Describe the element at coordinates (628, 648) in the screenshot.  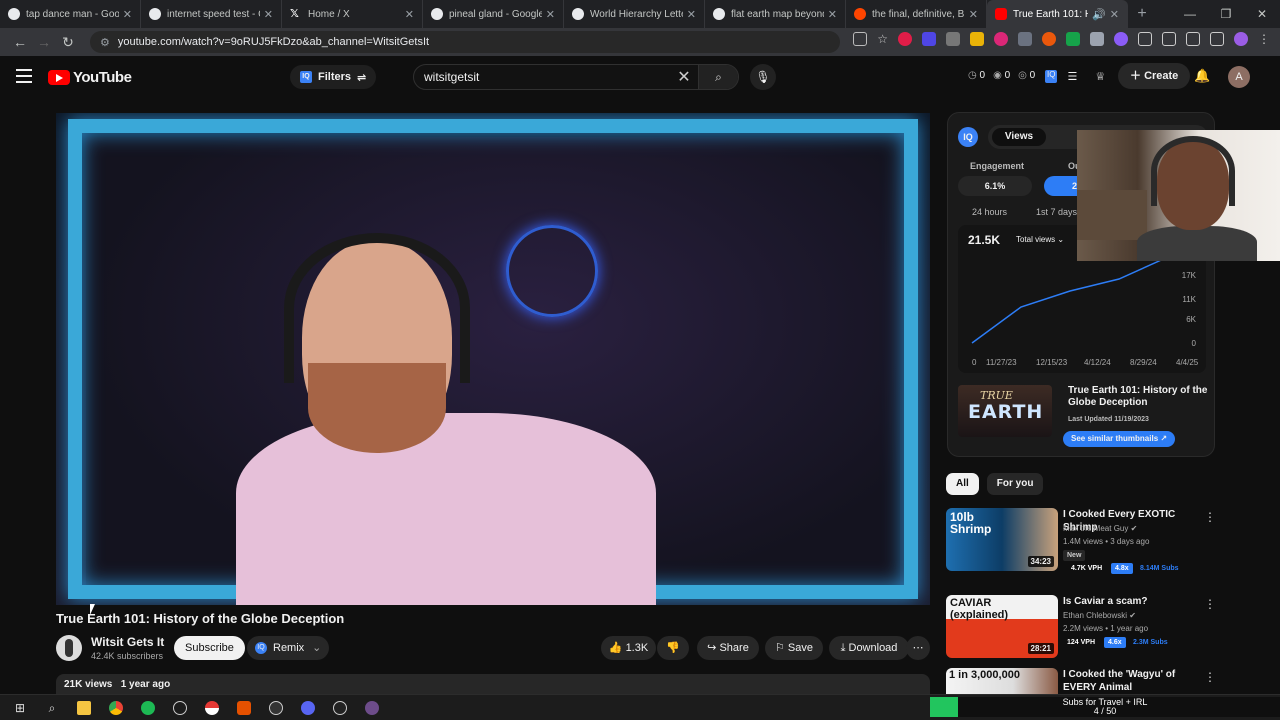
I see `like-button: 👍 1.3K` at that location.